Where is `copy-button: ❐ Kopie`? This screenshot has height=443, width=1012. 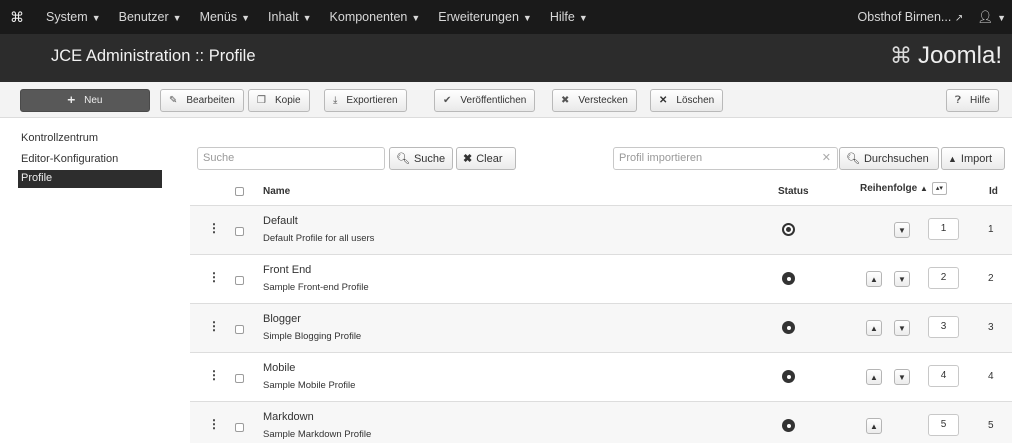 copy-button: ❐ Kopie is located at coordinates (279, 100).